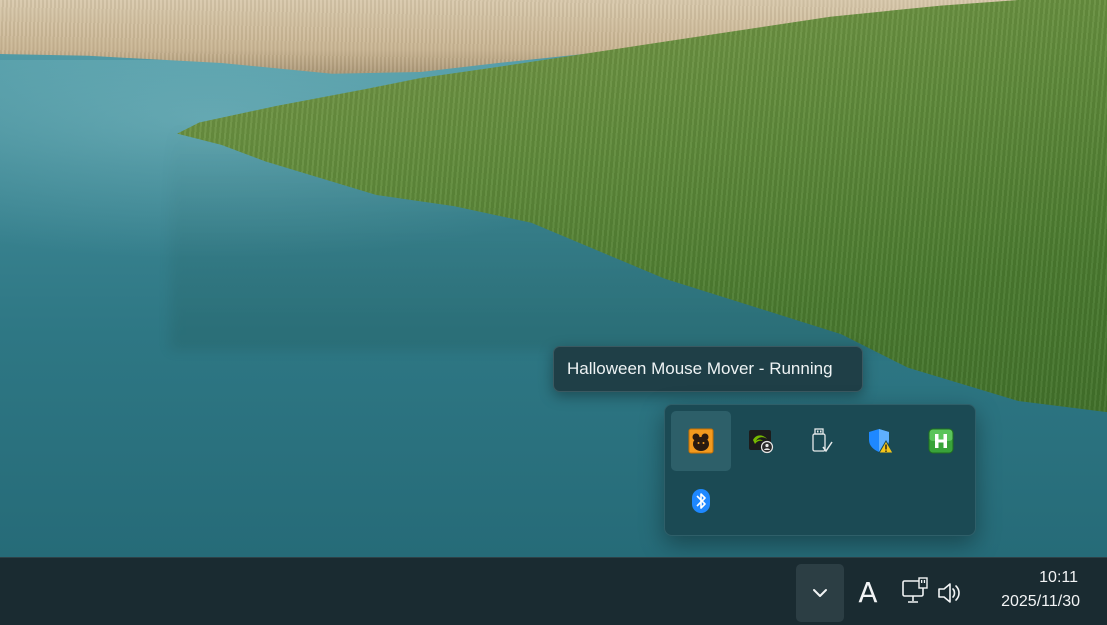  I want to click on volume-icon, so click(949, 593).